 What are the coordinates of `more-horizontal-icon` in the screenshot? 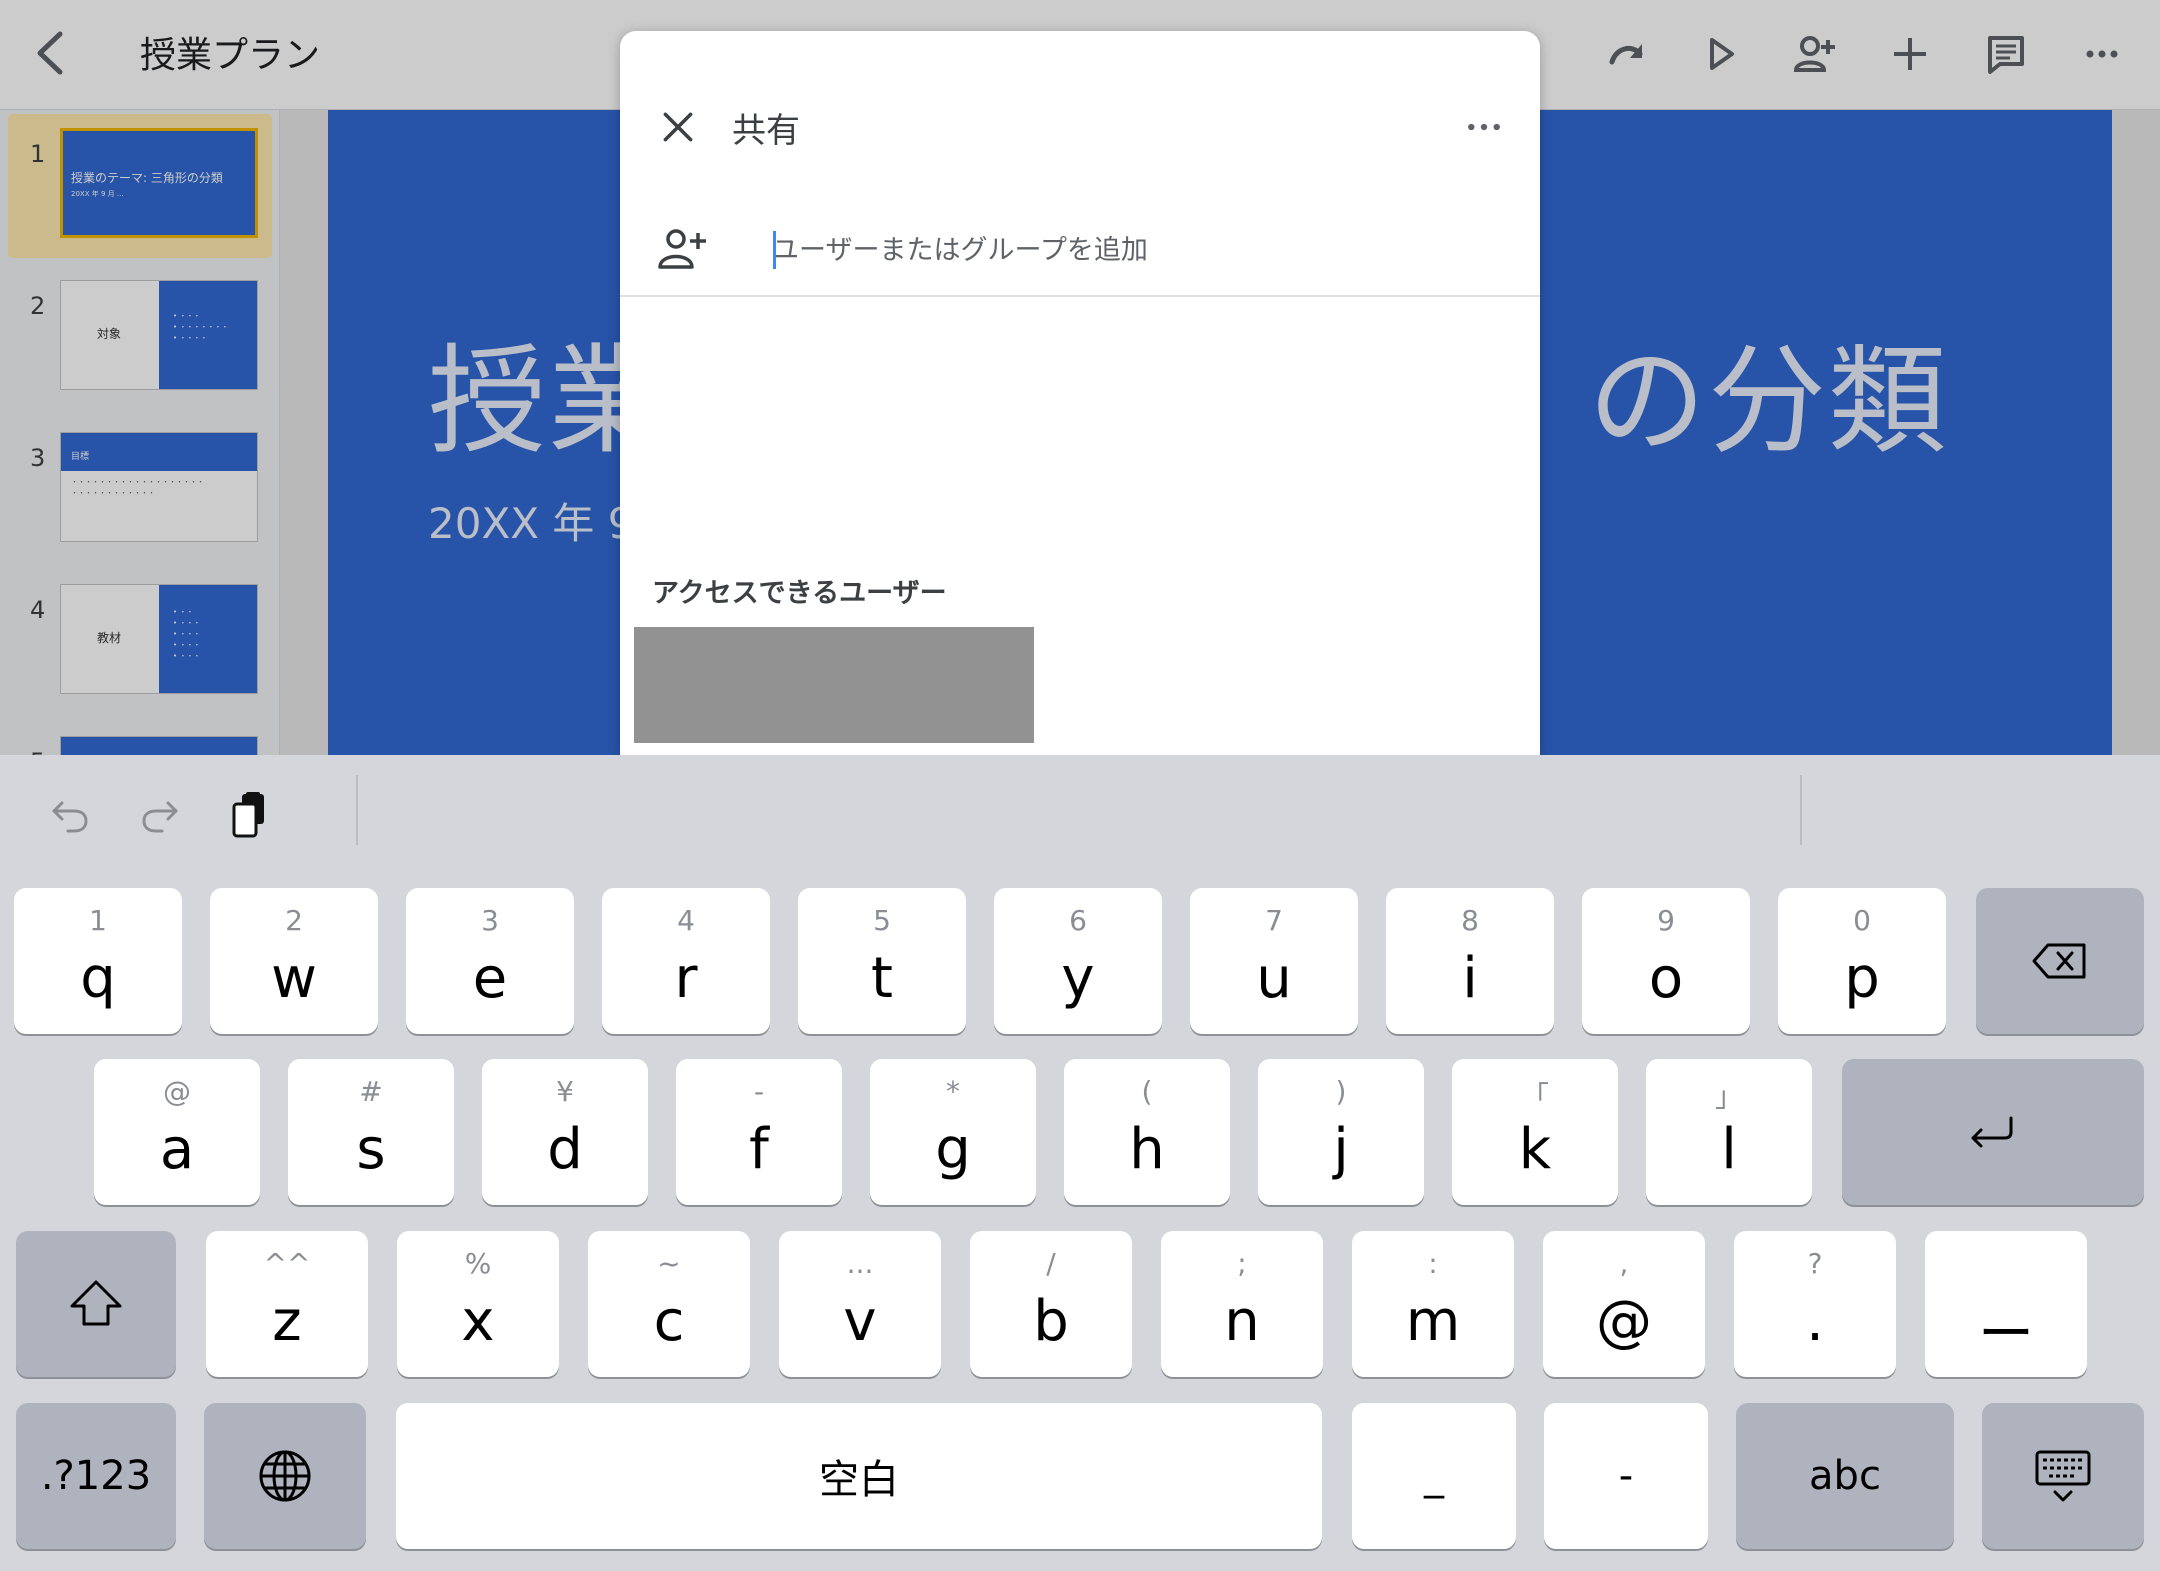 It's located at (1484, 127).